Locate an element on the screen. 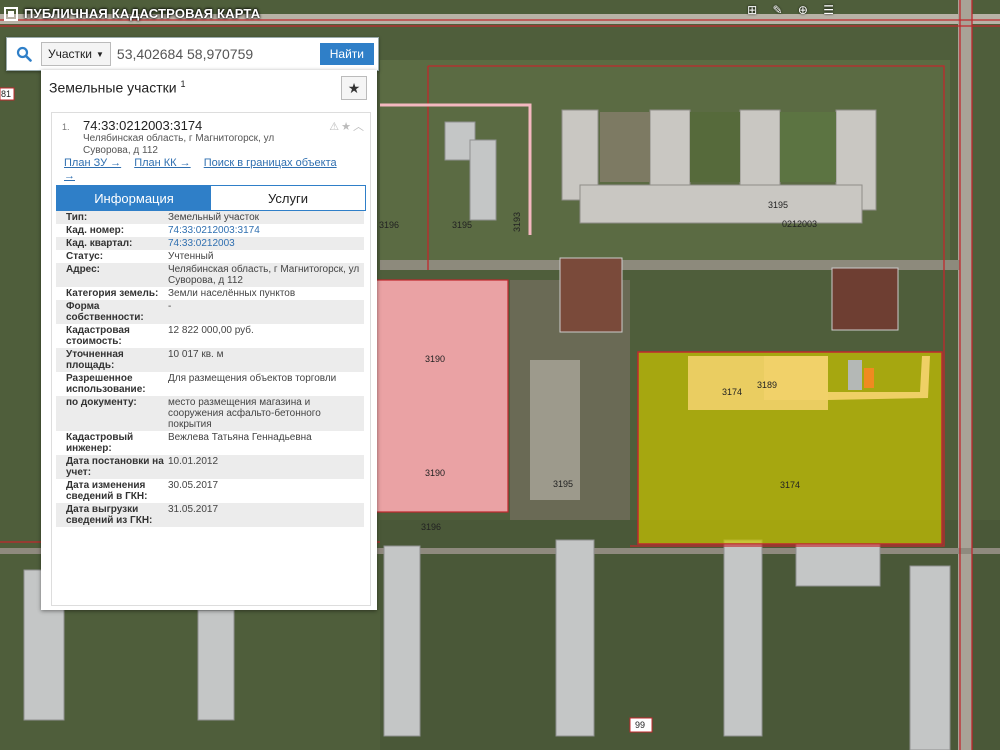 Image resolution: width=1000 pixels, height=750 pixels. property-row: Дата выгрузки сведений из ГКН: 31.05.2017 is located at coordinates (210, 515).